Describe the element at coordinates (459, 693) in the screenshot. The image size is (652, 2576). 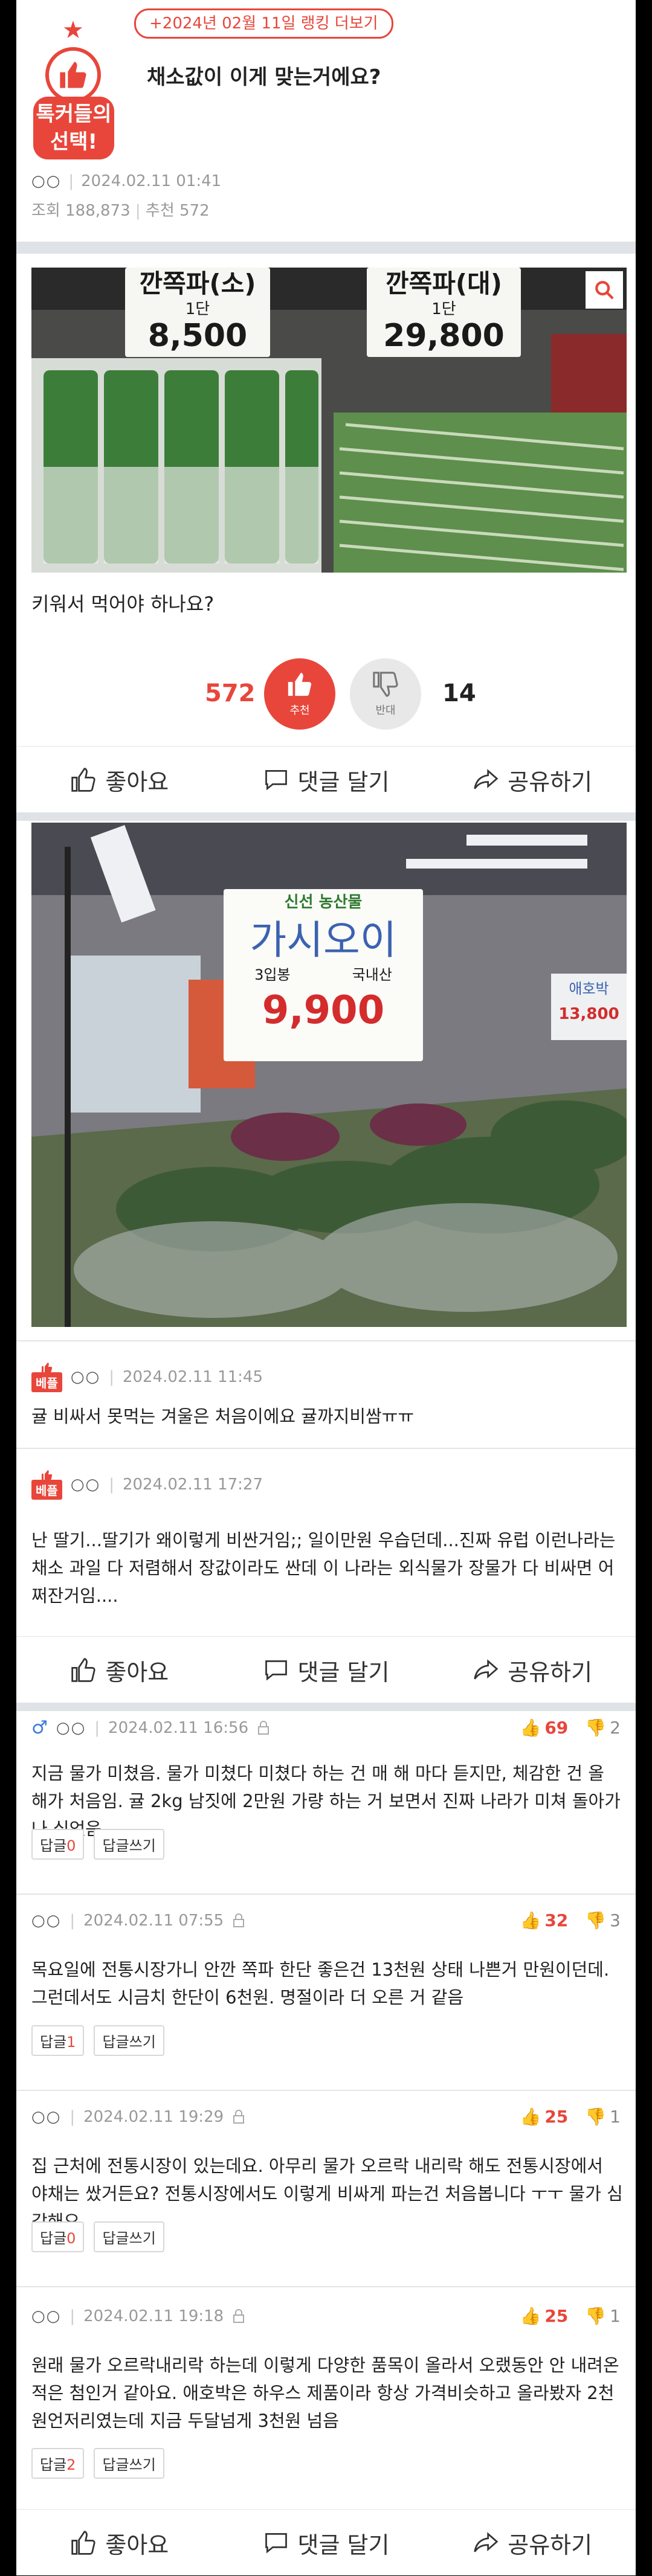
I see `oppose-count: 14` at that location.